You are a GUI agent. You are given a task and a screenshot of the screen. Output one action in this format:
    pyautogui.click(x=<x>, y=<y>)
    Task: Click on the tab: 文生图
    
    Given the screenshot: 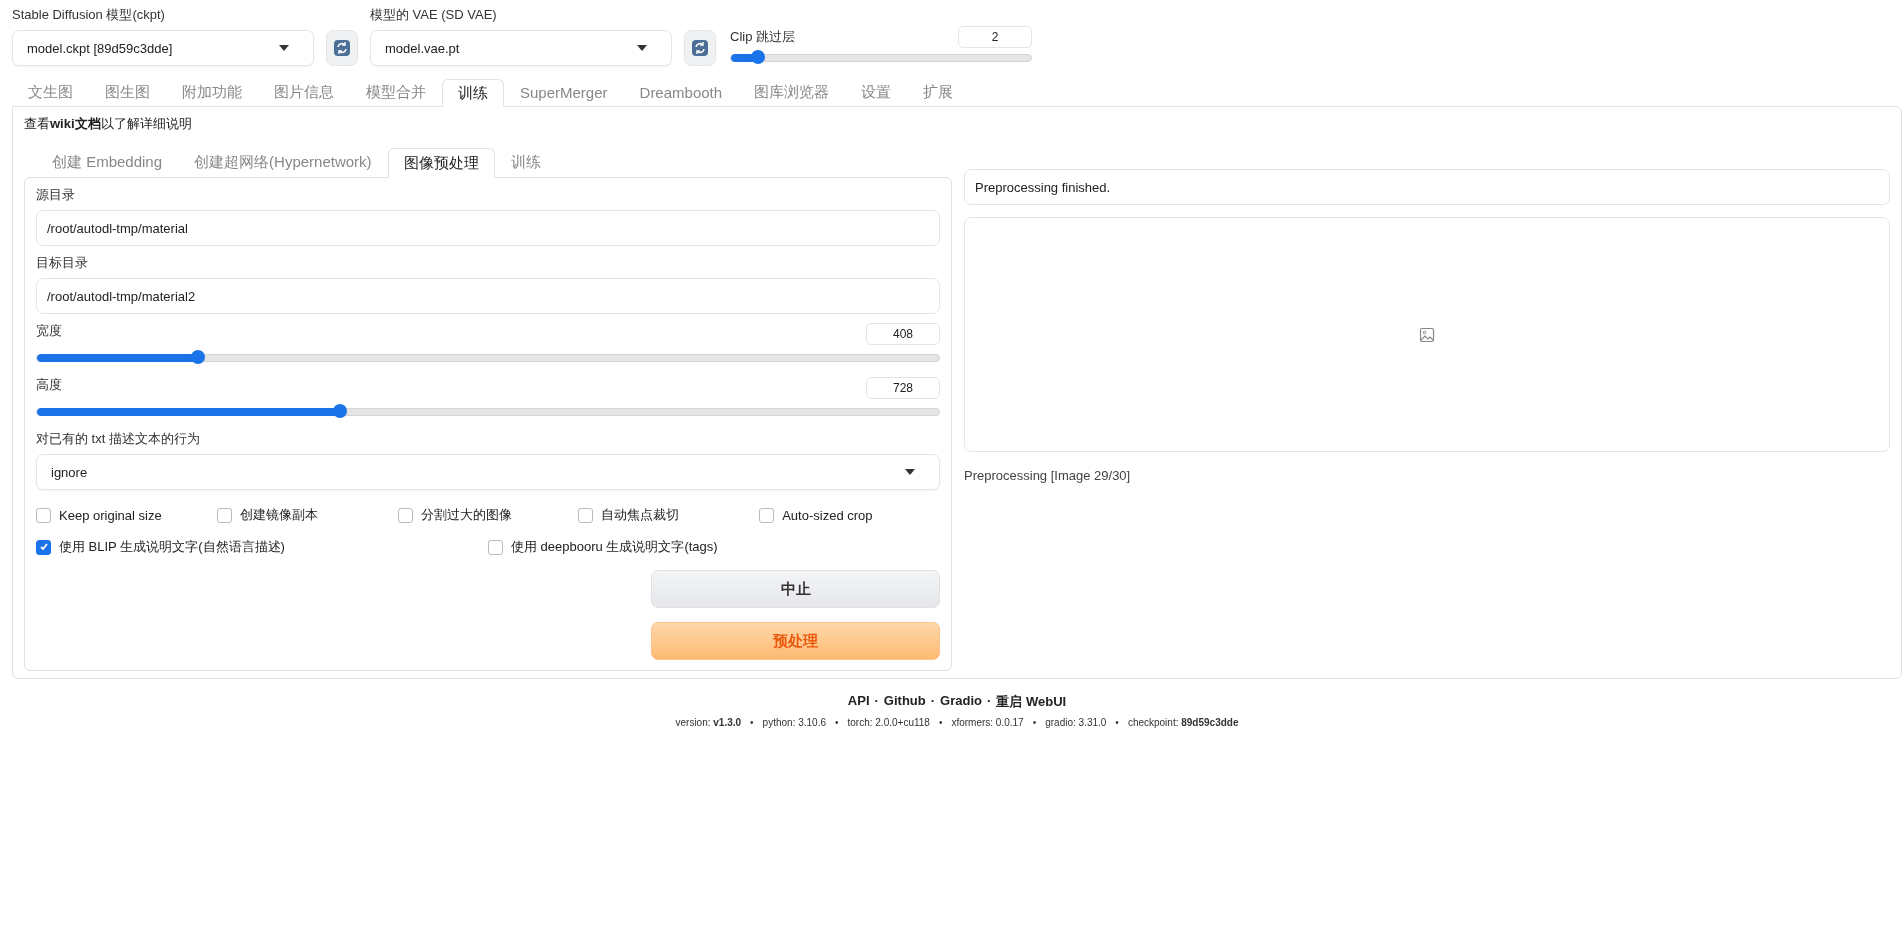 What is the action you would take?
    pyautogui.click(x=50, y=92)
    